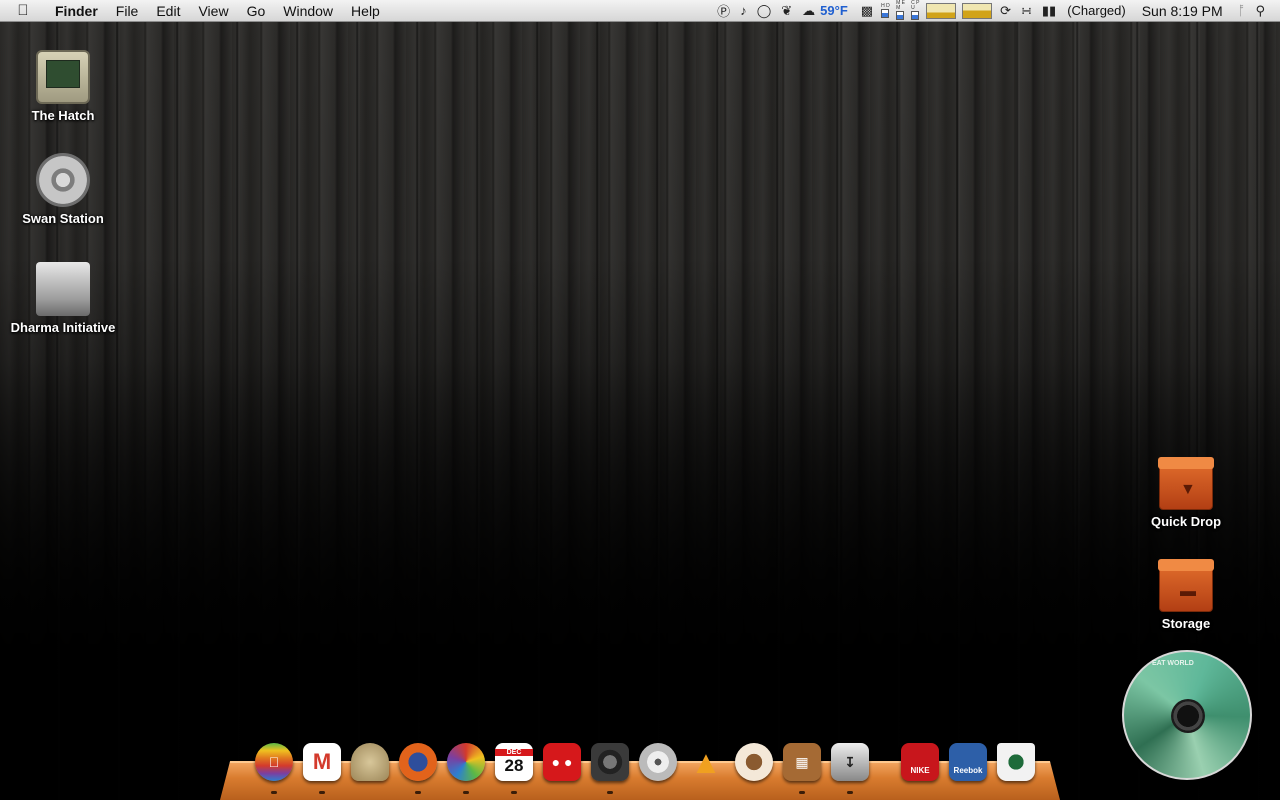 The image size is (1280, 800). I want to click on dock-item-vlc: ▲, so click(706, 762).